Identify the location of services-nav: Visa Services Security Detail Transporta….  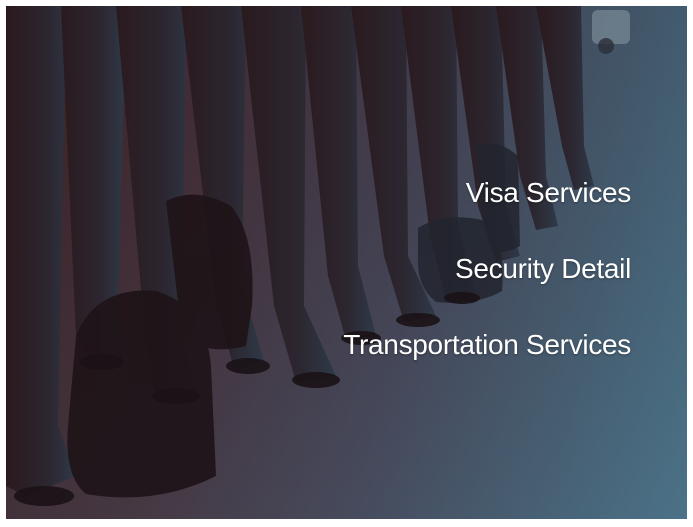
(487, 269).